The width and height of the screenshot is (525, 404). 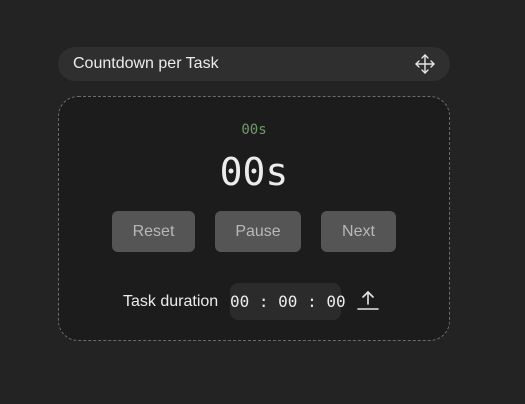 What do you see at coordinates (254, 130) in the screenshot?
I see `elapsed-time-small: 00s` at bounding box center [254, 130].